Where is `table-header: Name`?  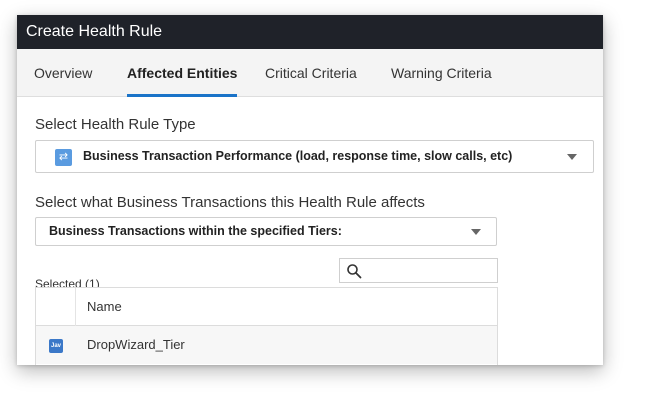 table-header: Name is located at coordinates (266, 307).